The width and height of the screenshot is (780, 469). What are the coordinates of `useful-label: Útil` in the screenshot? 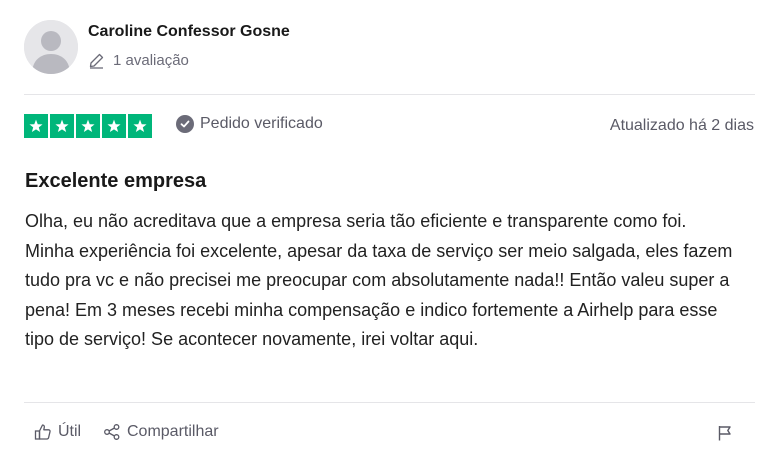 It's located at (70, 431).